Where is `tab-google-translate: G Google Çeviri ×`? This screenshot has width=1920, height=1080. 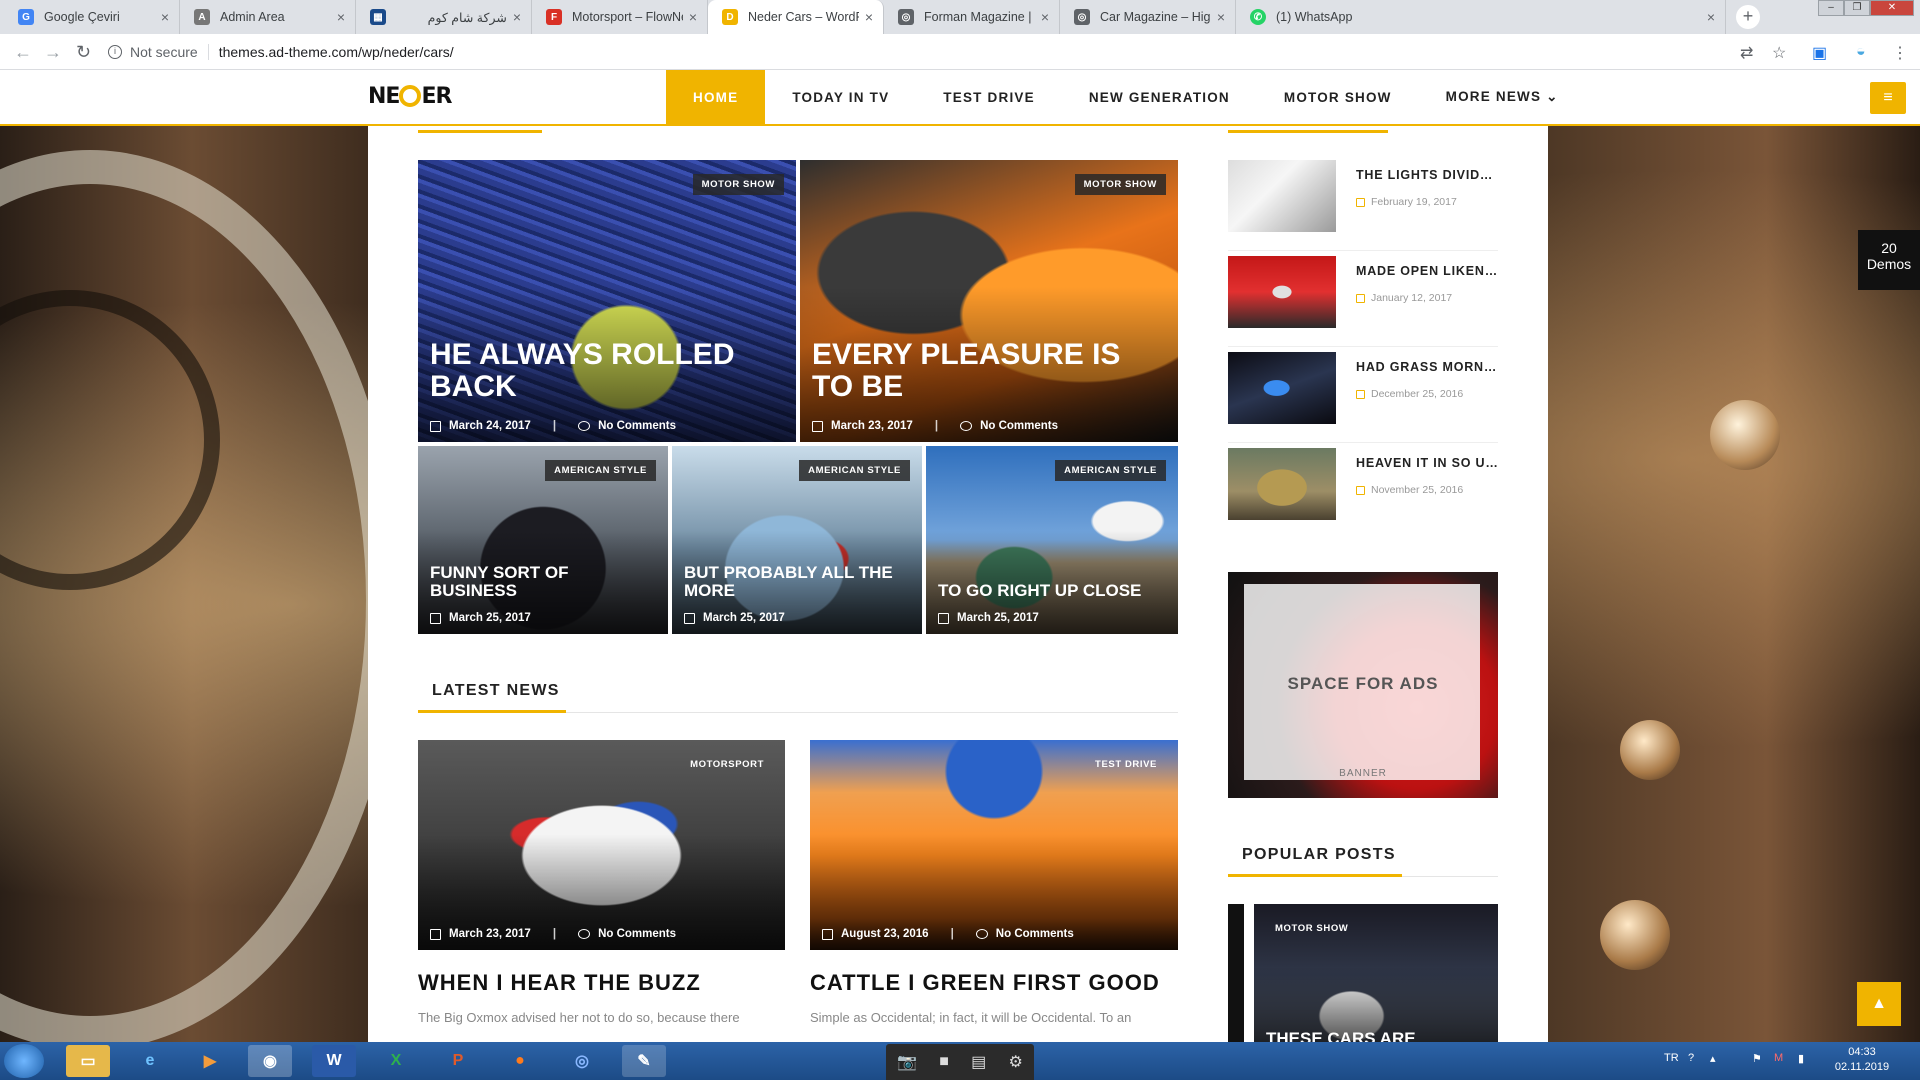
tab-google-translate: G Google Çeviri × is located at coordinates (92, 17).